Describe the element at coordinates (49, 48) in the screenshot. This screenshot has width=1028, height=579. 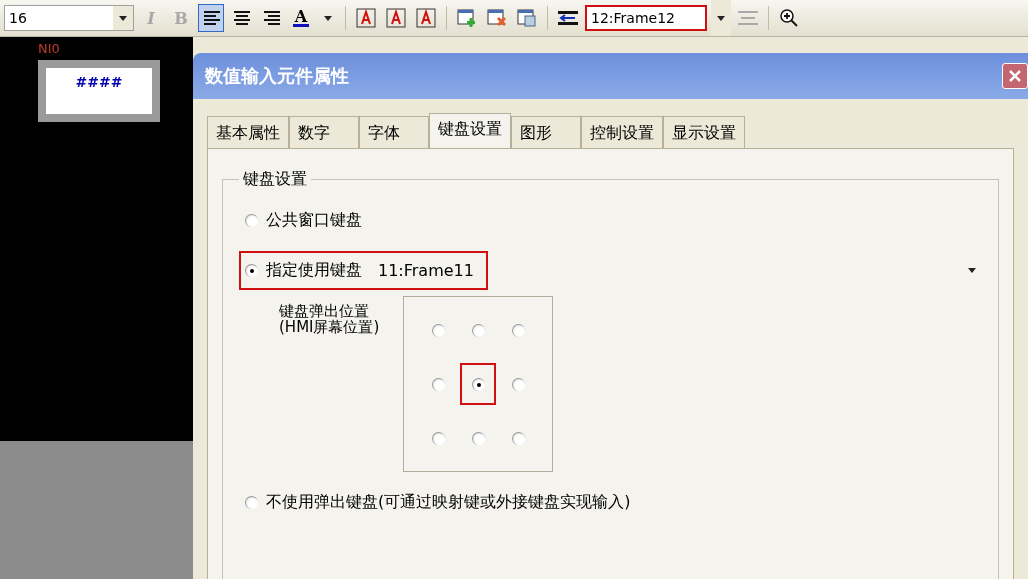
I see `object-label: NI0` at that location.